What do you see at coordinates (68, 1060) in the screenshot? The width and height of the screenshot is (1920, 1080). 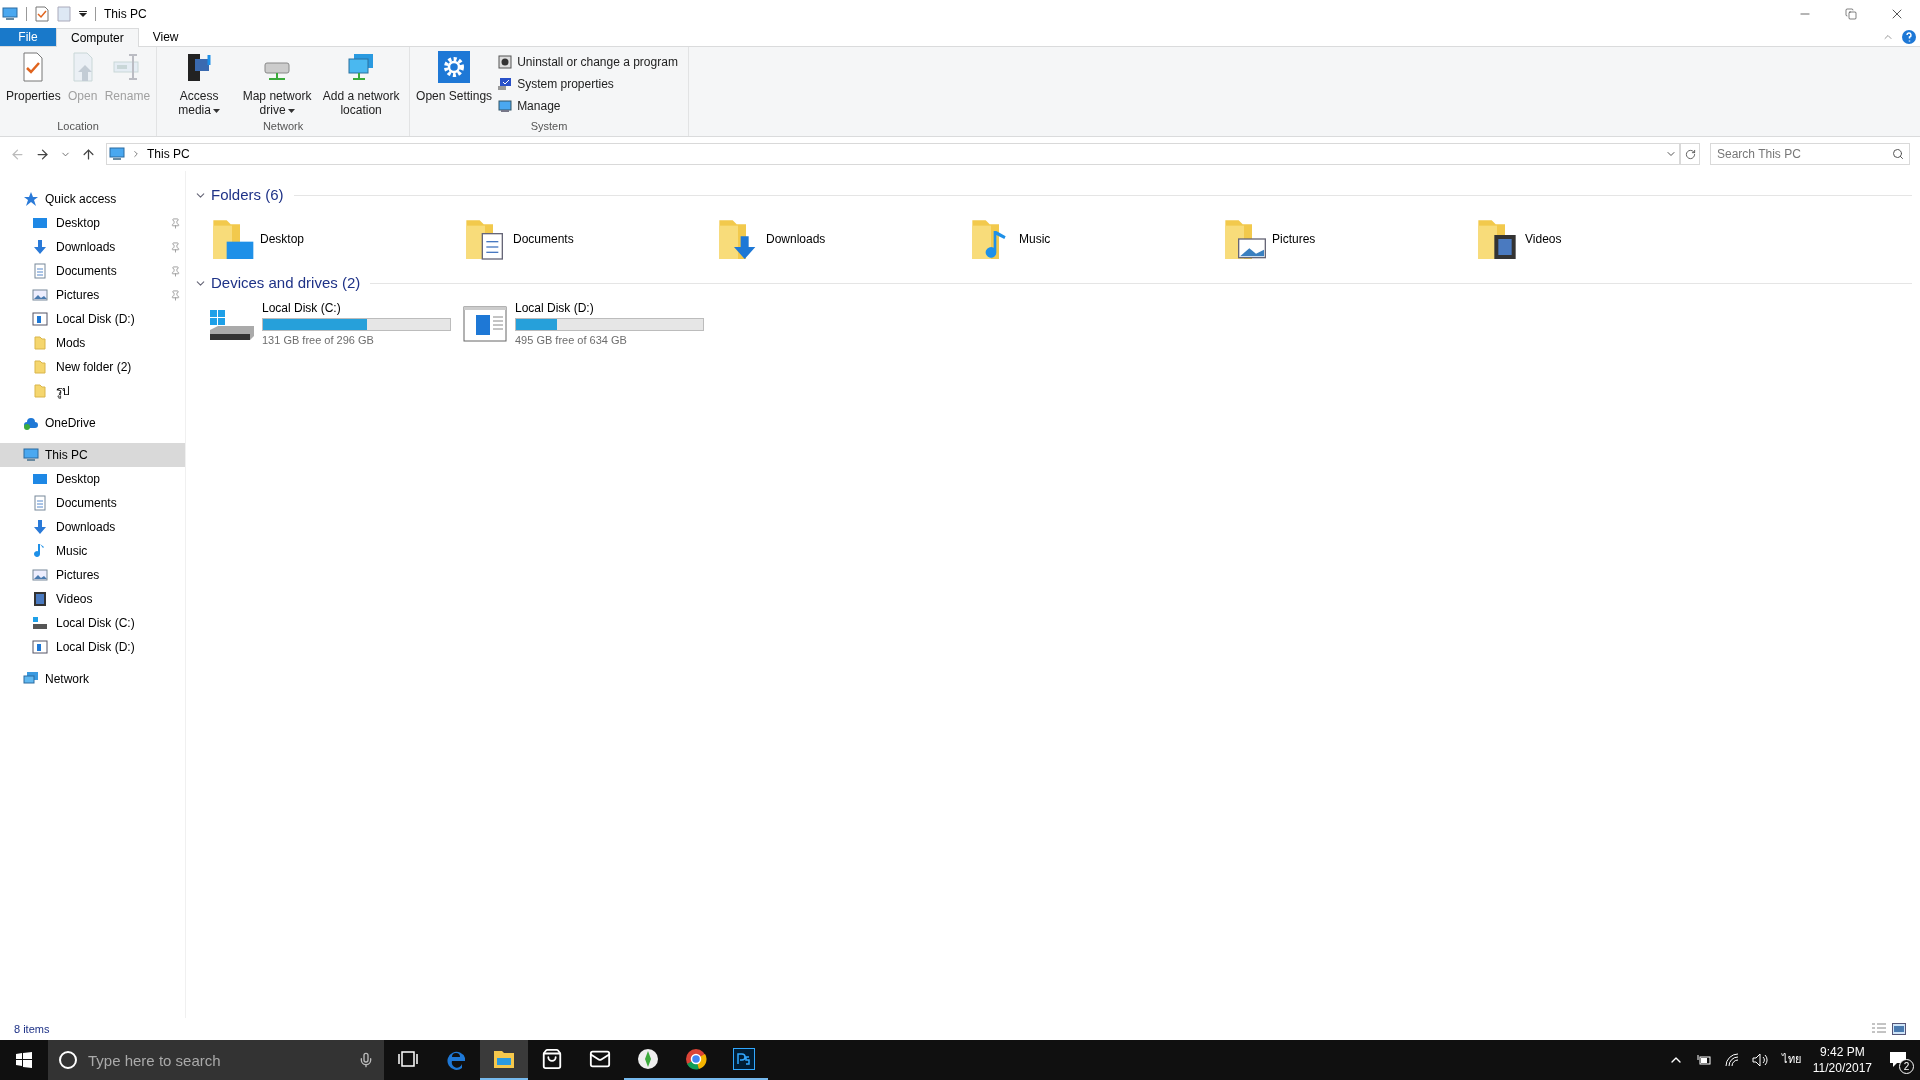 I see `ring-icon` at bounding box center [68, 1060].